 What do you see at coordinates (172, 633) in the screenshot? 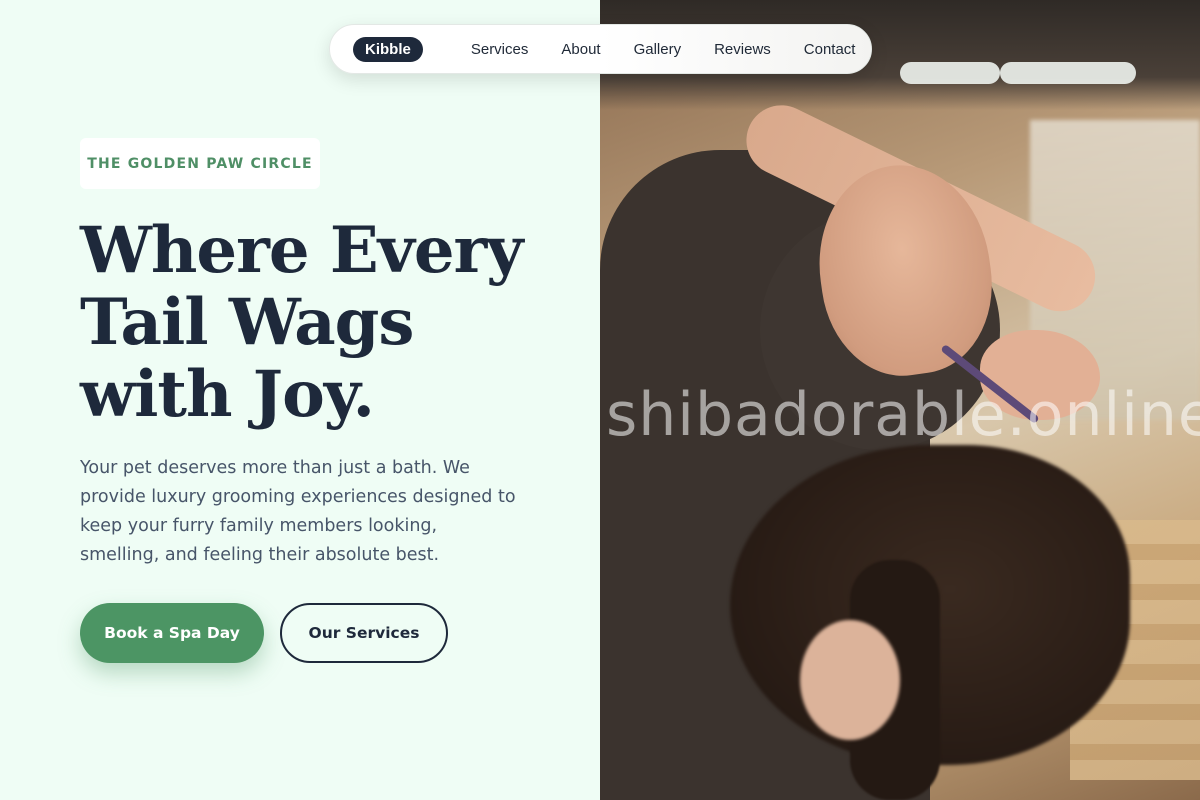
I see `book-spa-day-button: Book a Spa Day` at bounding box center [172, 633].